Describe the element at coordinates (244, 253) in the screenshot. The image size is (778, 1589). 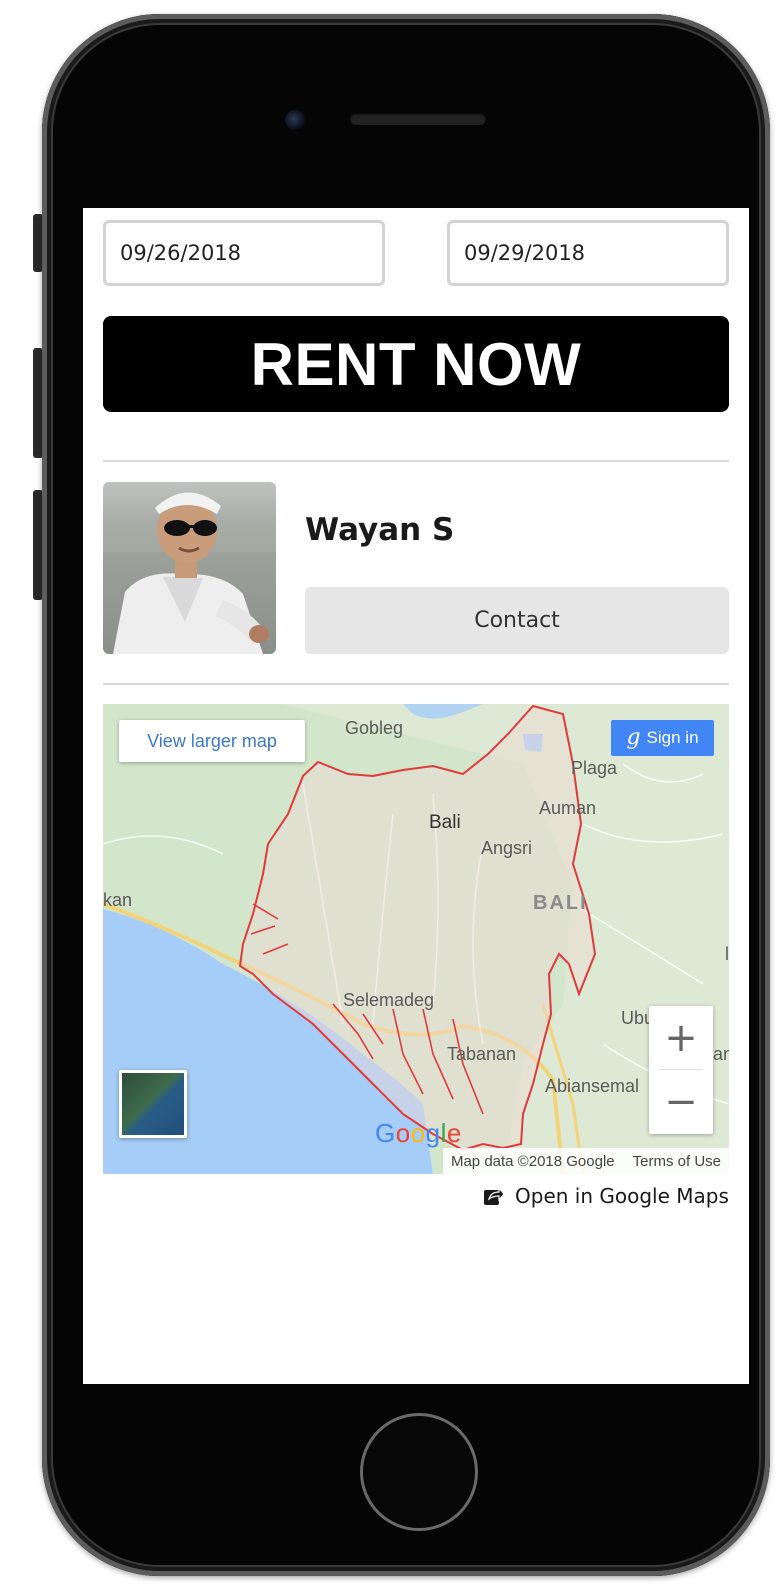
I see `start-date-input` at that location.